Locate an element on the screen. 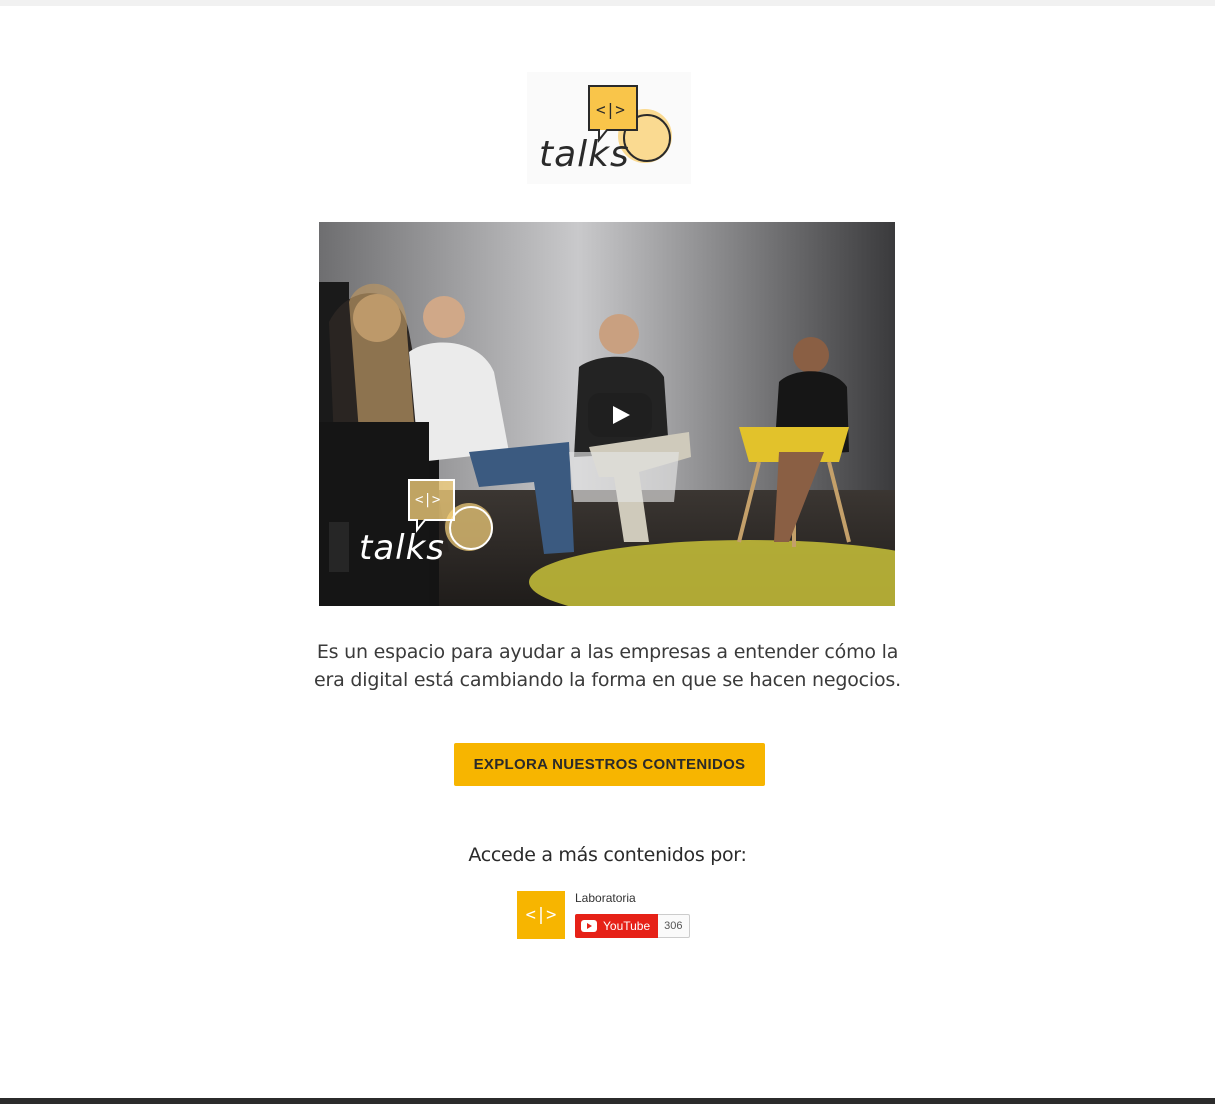  video-overlay-wordmark: talks is located at coordinates (402, 548).